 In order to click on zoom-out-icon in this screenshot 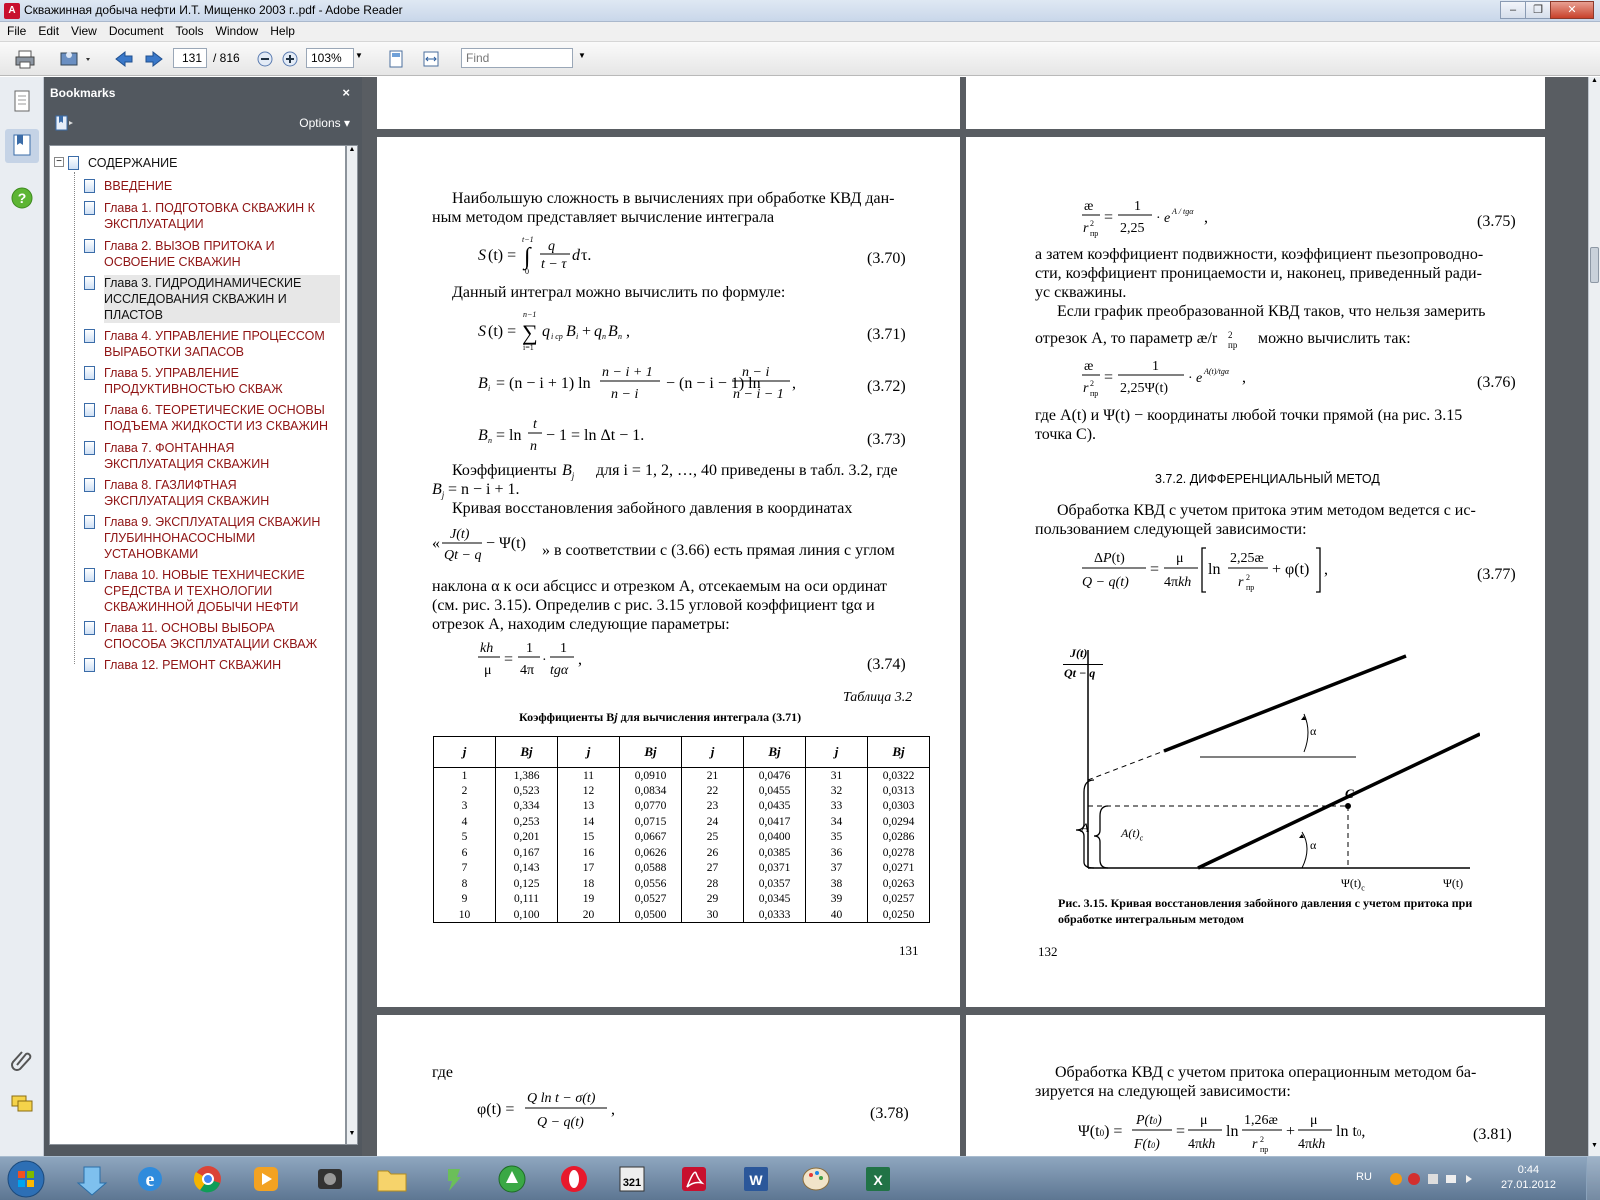, I will do `click(265, 59)`.